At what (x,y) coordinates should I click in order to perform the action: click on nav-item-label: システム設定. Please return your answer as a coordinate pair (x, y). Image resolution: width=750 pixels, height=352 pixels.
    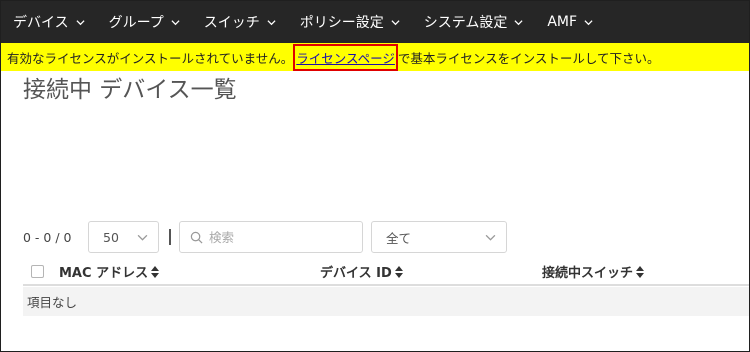
    Looking at the image, I should click on (465, 23).